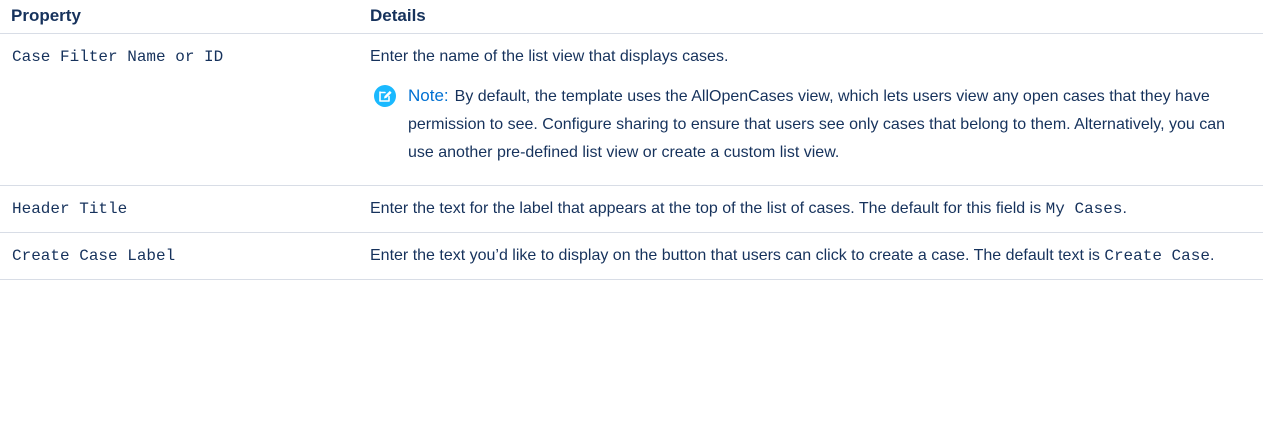 This screenshot has width=1263, height=444. Describe the element at coordinates (184, 17) in the screenshot. I see `header-property: Property` at that location.